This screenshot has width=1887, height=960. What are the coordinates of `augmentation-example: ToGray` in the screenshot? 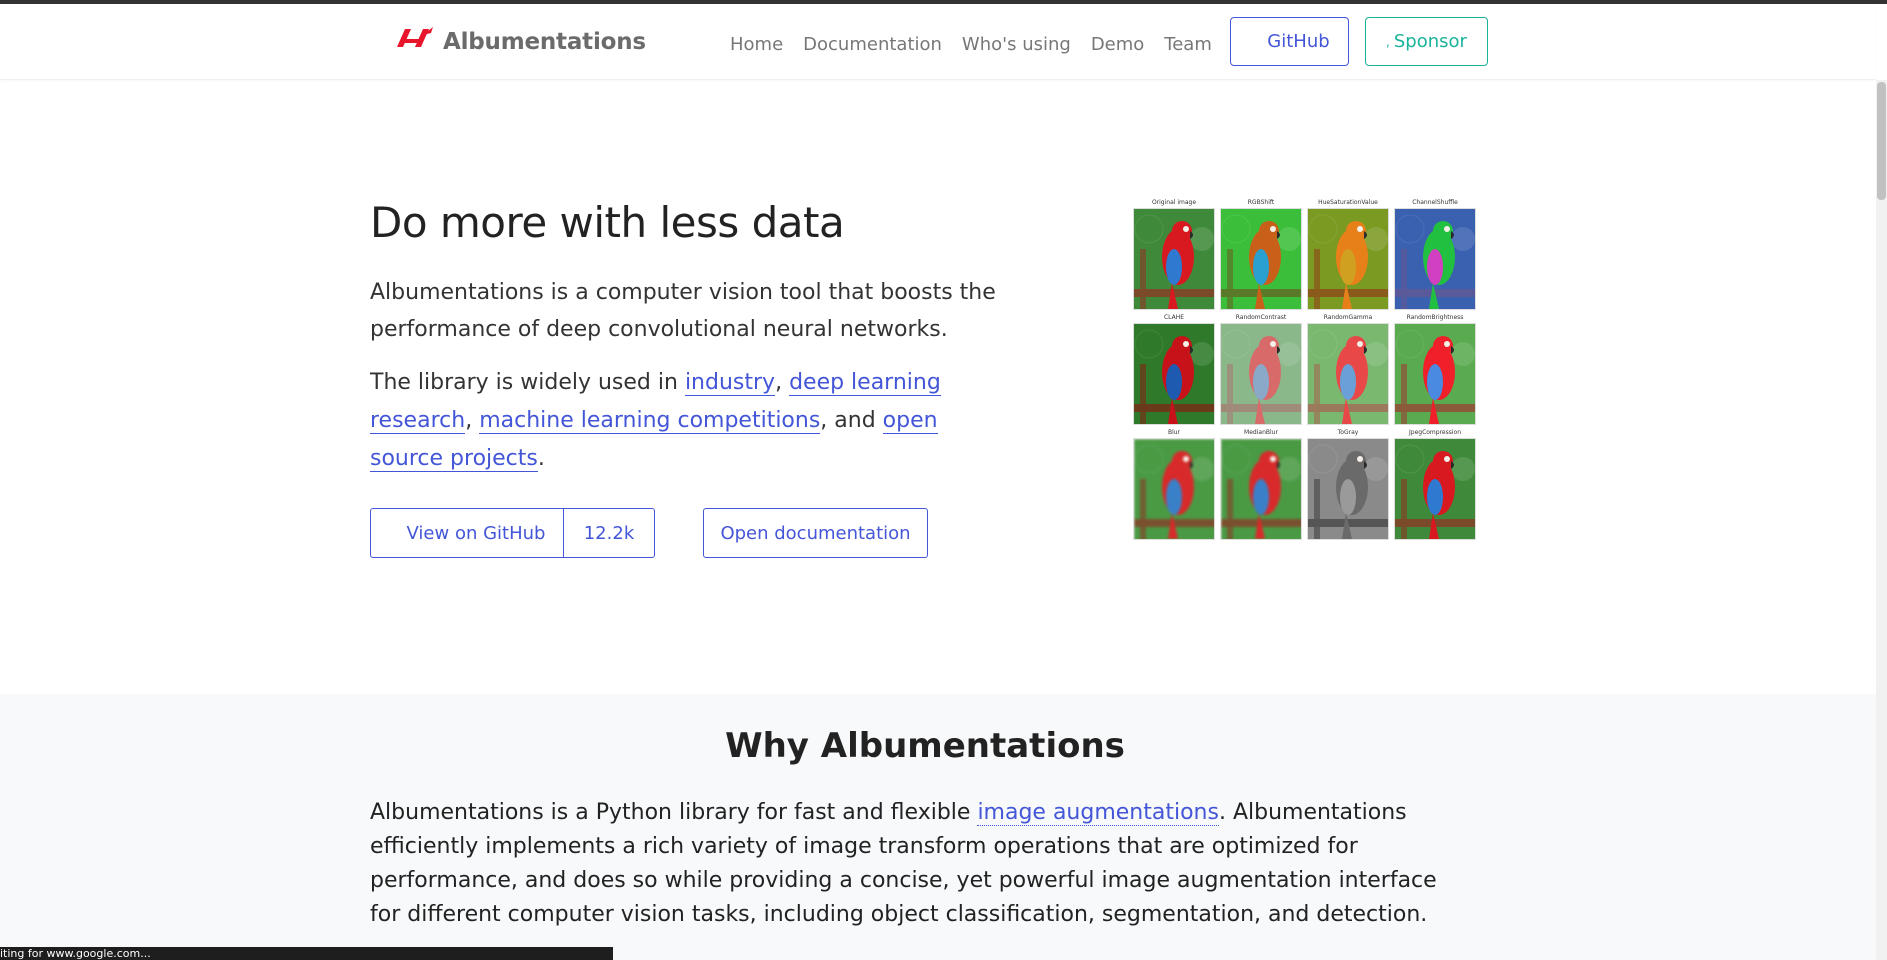 It's located at (1348, 484).